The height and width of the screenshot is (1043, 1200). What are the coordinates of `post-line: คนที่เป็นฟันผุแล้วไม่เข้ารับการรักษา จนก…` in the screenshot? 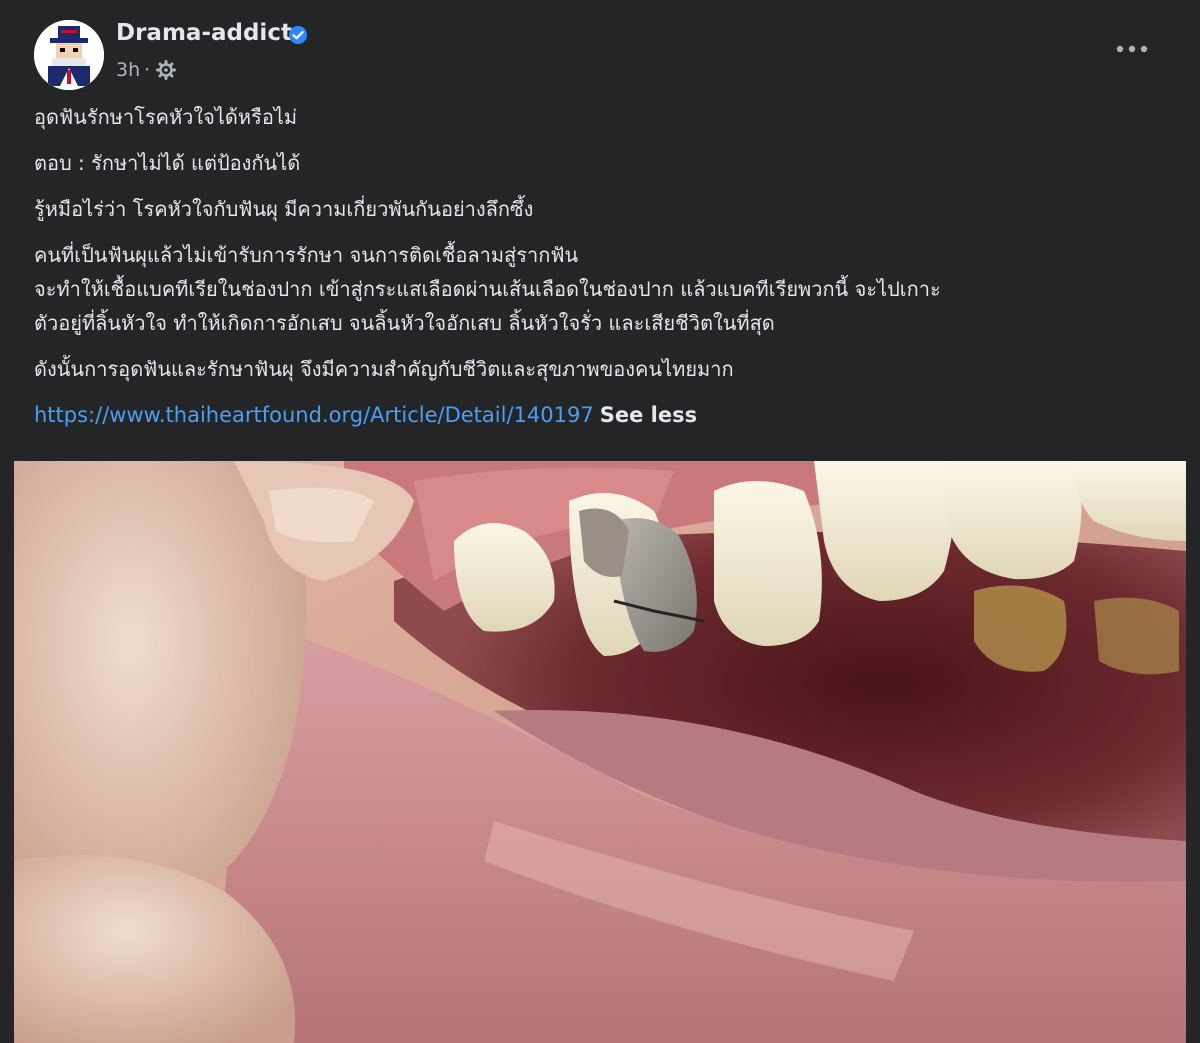 It's located at (306, 255).